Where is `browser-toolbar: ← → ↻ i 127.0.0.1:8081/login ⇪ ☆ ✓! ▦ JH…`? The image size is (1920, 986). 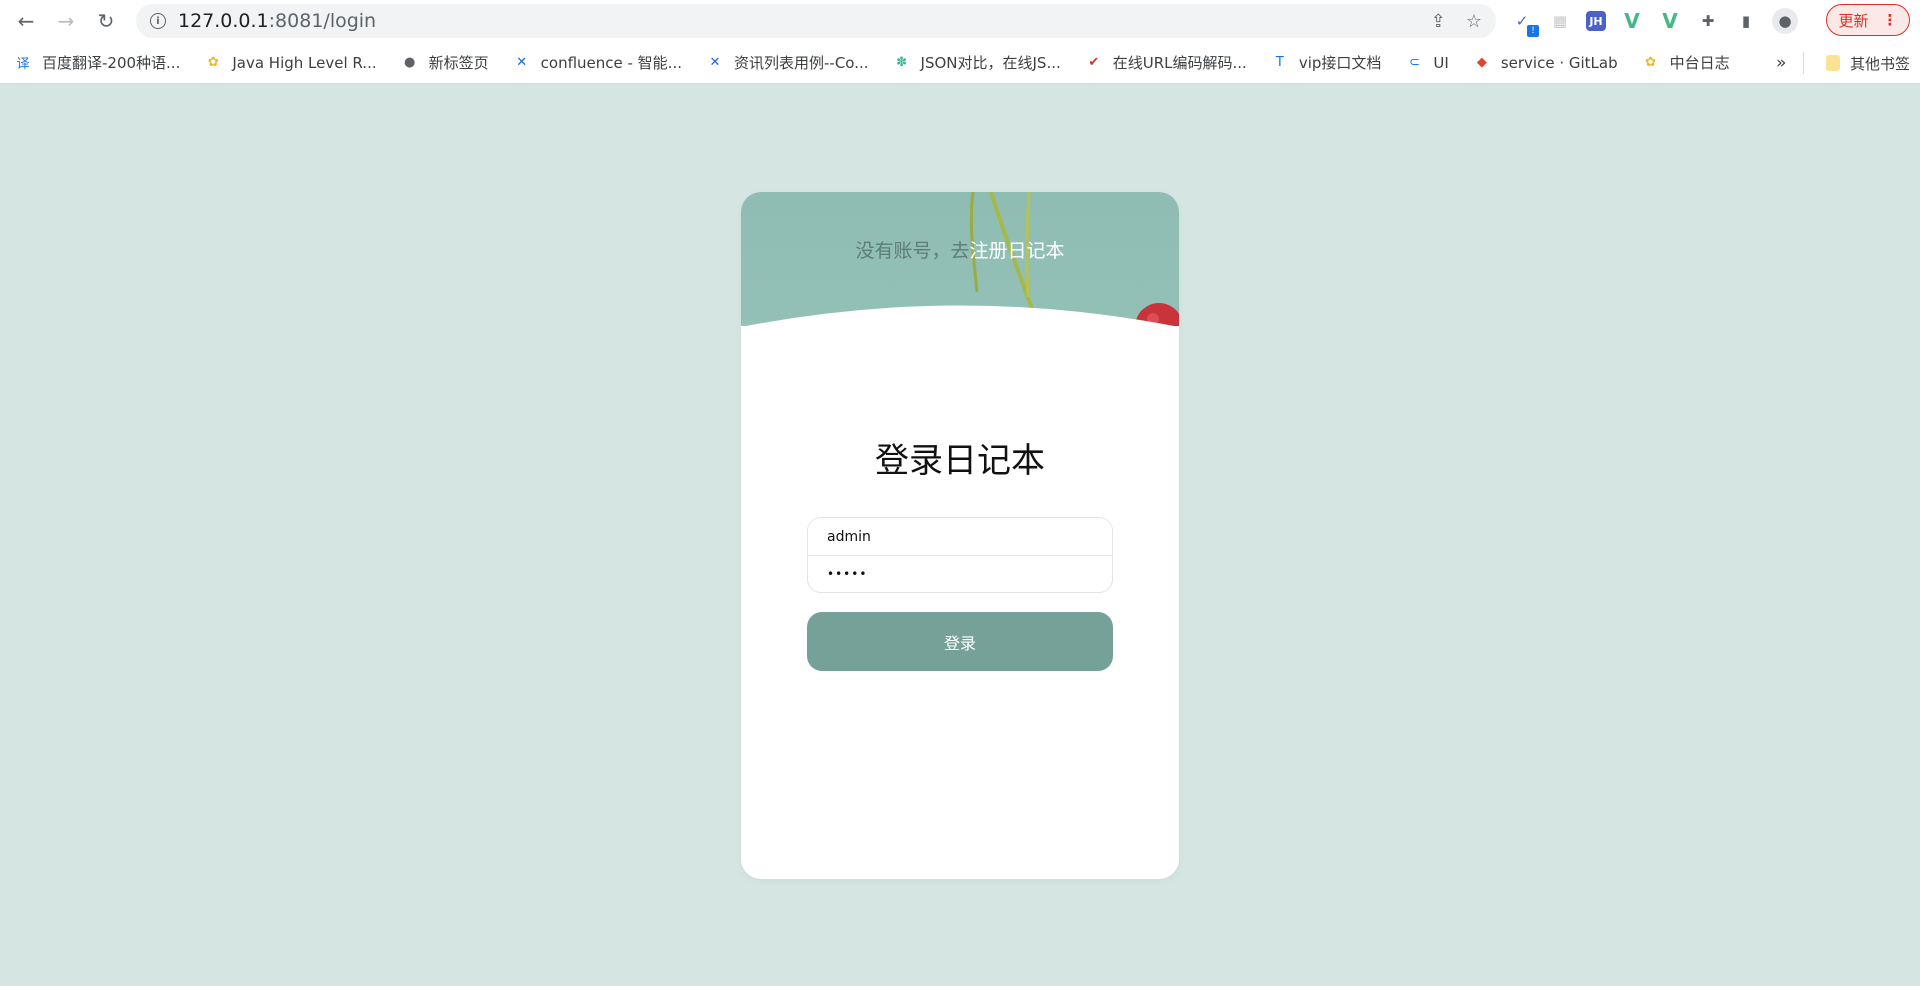
browser-toolbar: ← → ↻ i 127.0.0.1:8081/login ⇪ ☆ ✓! ▦ JH… is located at coordinates (960, 21).